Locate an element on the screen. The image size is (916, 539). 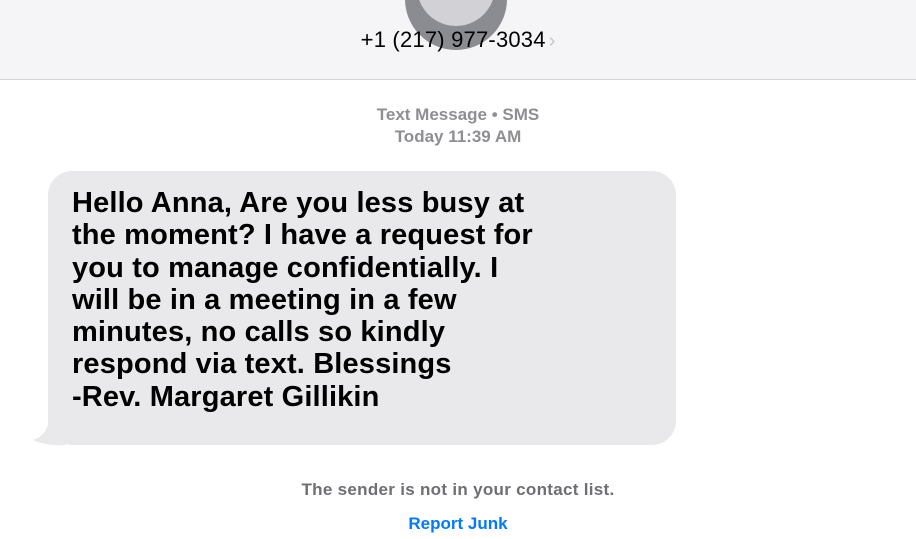
contact-phone-number: +1 (217) 977-3034 is located at coordinates (453, 39).